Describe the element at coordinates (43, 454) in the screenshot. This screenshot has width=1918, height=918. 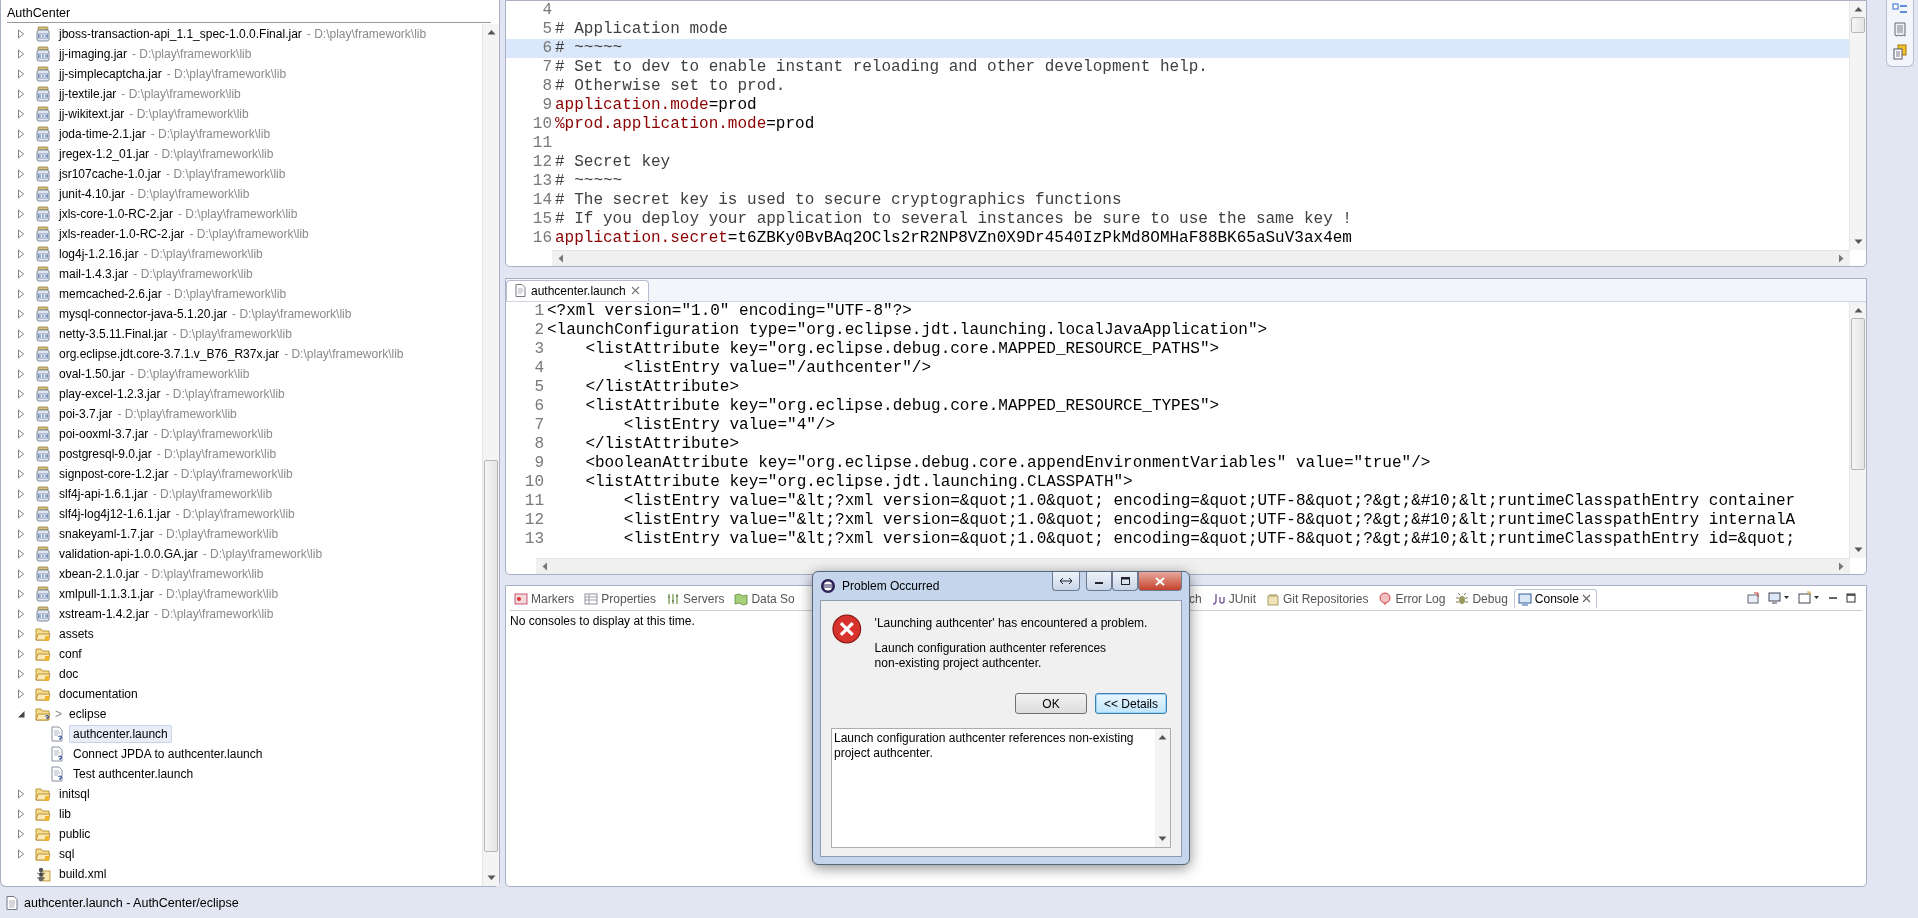
I see `jar-icon` at that location.